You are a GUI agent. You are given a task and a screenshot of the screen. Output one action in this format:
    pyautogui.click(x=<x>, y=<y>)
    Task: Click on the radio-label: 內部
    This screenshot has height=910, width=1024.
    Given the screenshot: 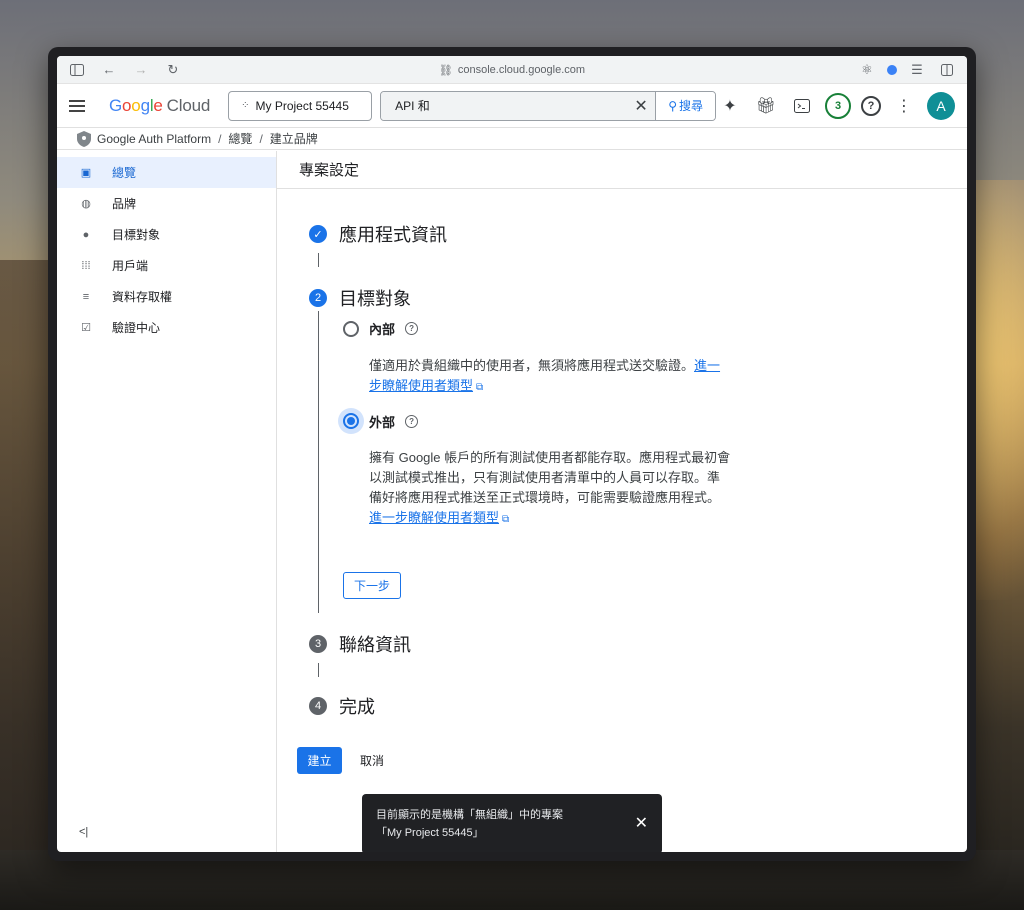 What is the action you would take?
    pyautogui.click(x=382, y=329)
    